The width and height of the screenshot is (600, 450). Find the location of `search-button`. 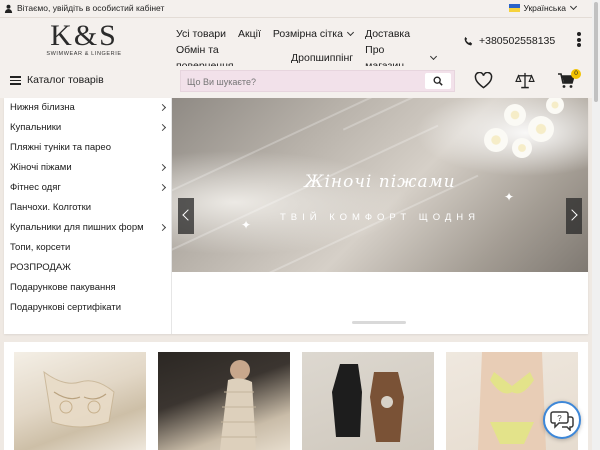

search-button is located at coordinates (438, 81).